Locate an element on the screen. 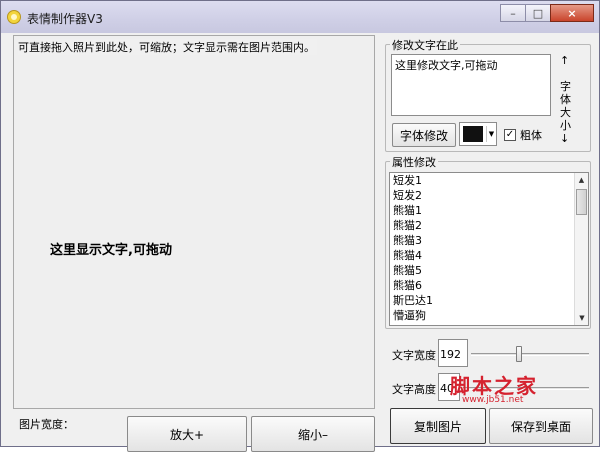 This screenshot has height=452, width=600. maximize-button: □ is located at coordinates (538, 13).